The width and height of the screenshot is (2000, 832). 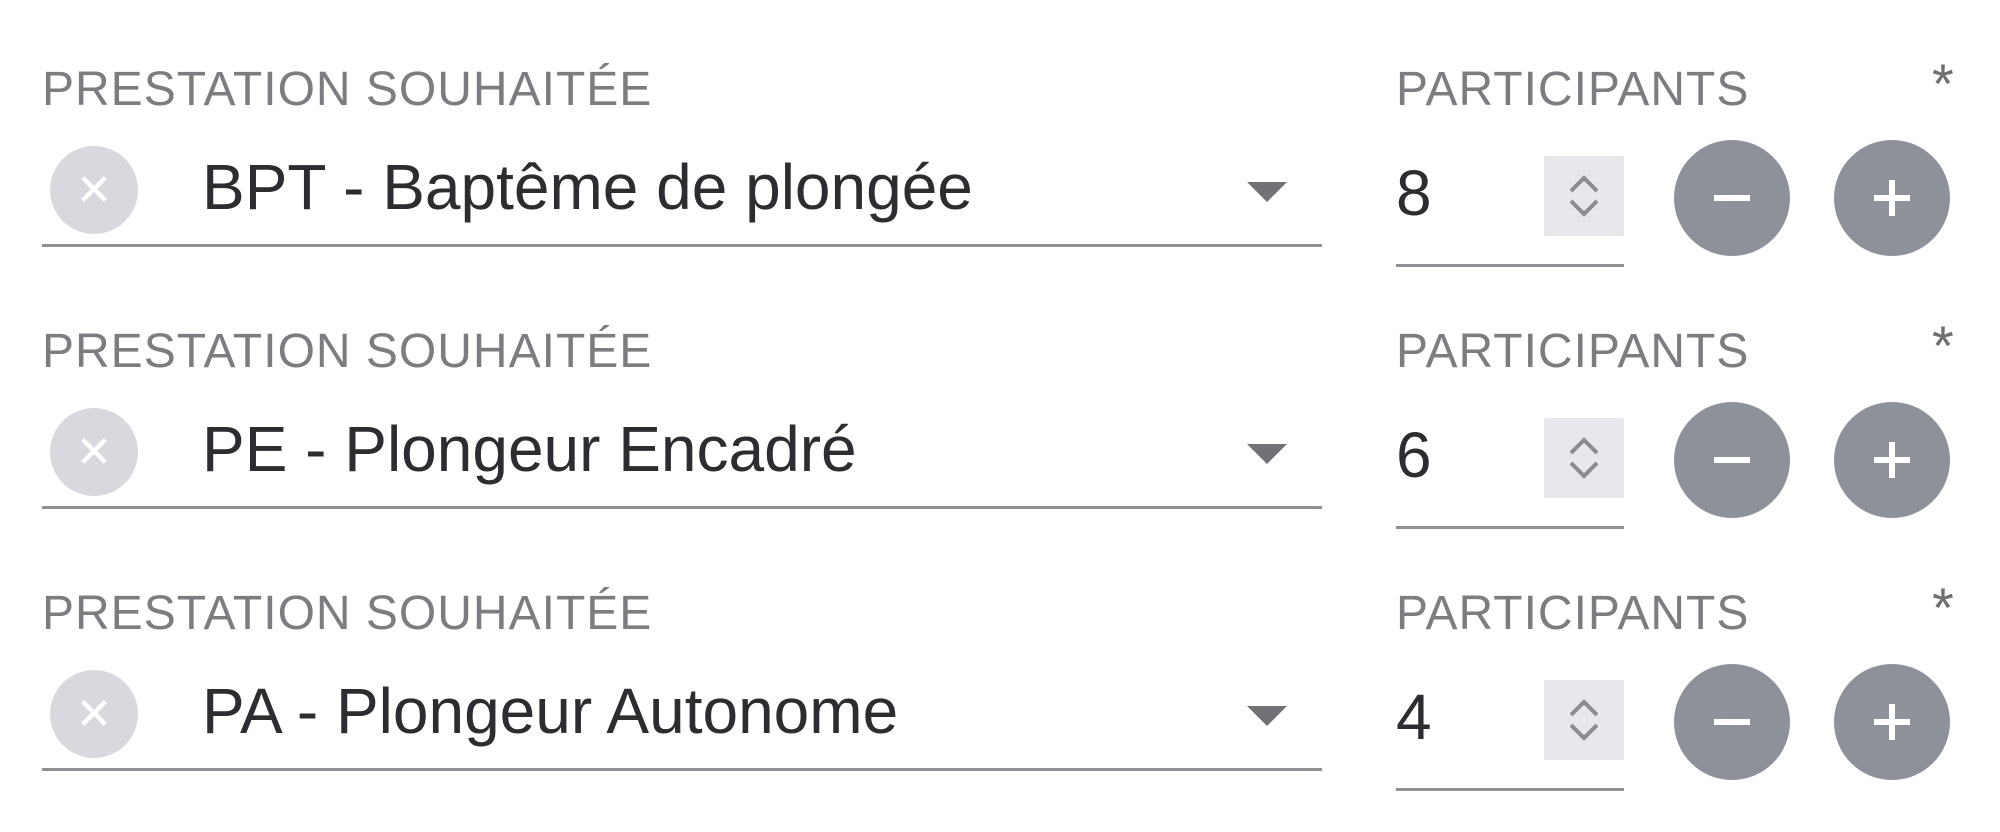 I want to click on prestation-select: ✕ PA - Plongeur Autonome, so click(x=682, y=713).